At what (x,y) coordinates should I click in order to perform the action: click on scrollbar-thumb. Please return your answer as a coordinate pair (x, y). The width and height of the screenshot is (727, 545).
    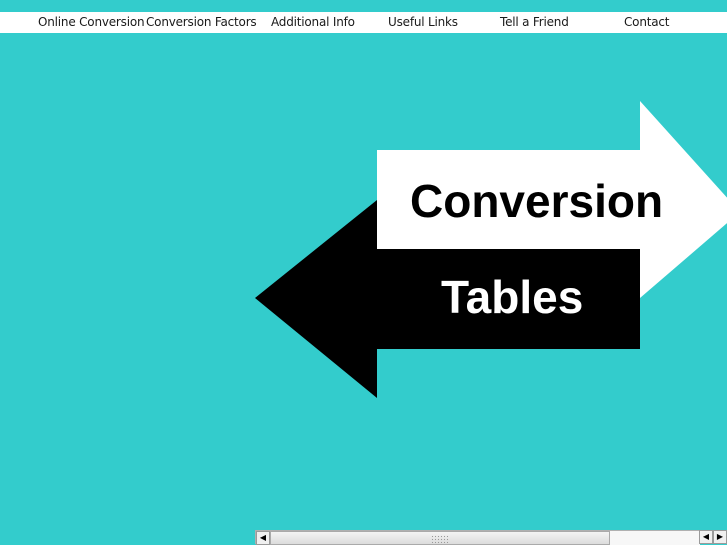
    Looking at the image, I should click on (440, 538).